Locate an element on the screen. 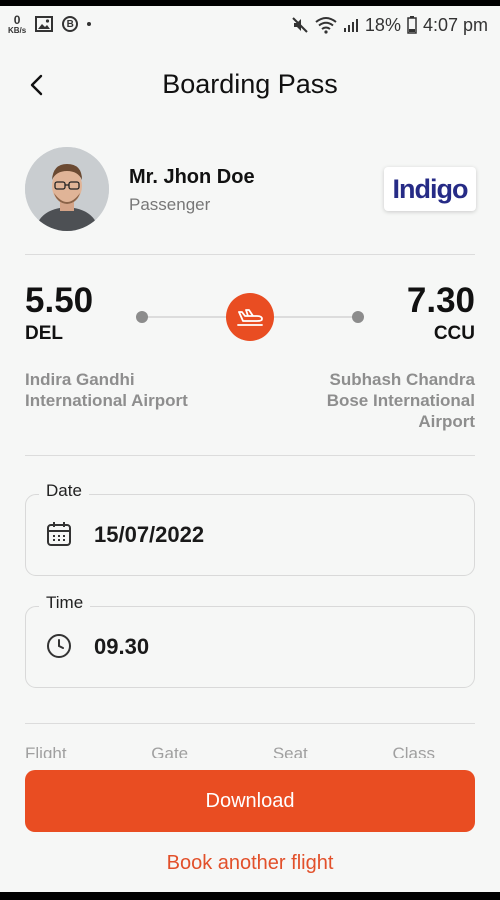 The width and height of the screenshot is (500, 900). wifi-icon is located at coordinates (326, 25).